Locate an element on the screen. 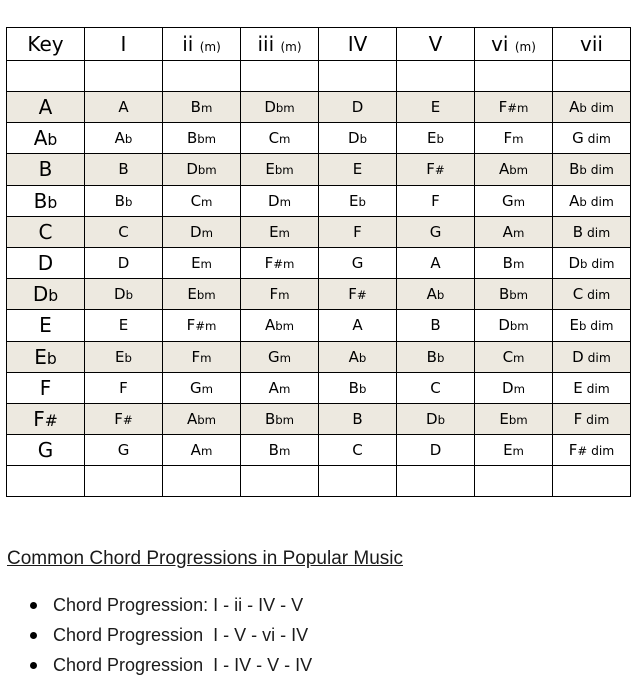  key-cell: A is located at coordinates (45, 107).